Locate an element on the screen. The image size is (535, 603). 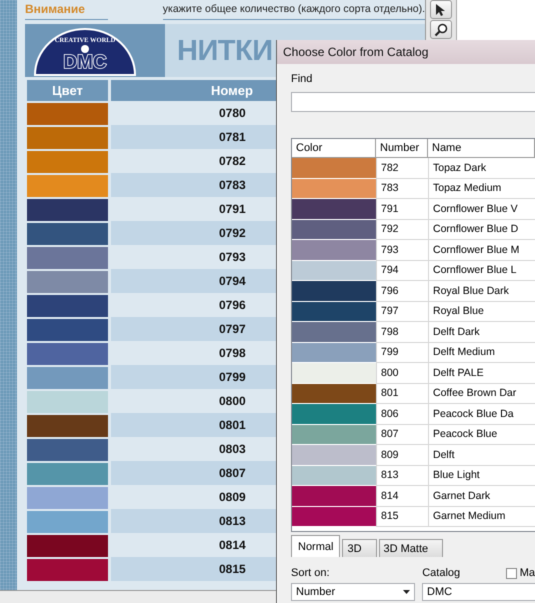
magnifier-icon is located at coordinates (441, 29).